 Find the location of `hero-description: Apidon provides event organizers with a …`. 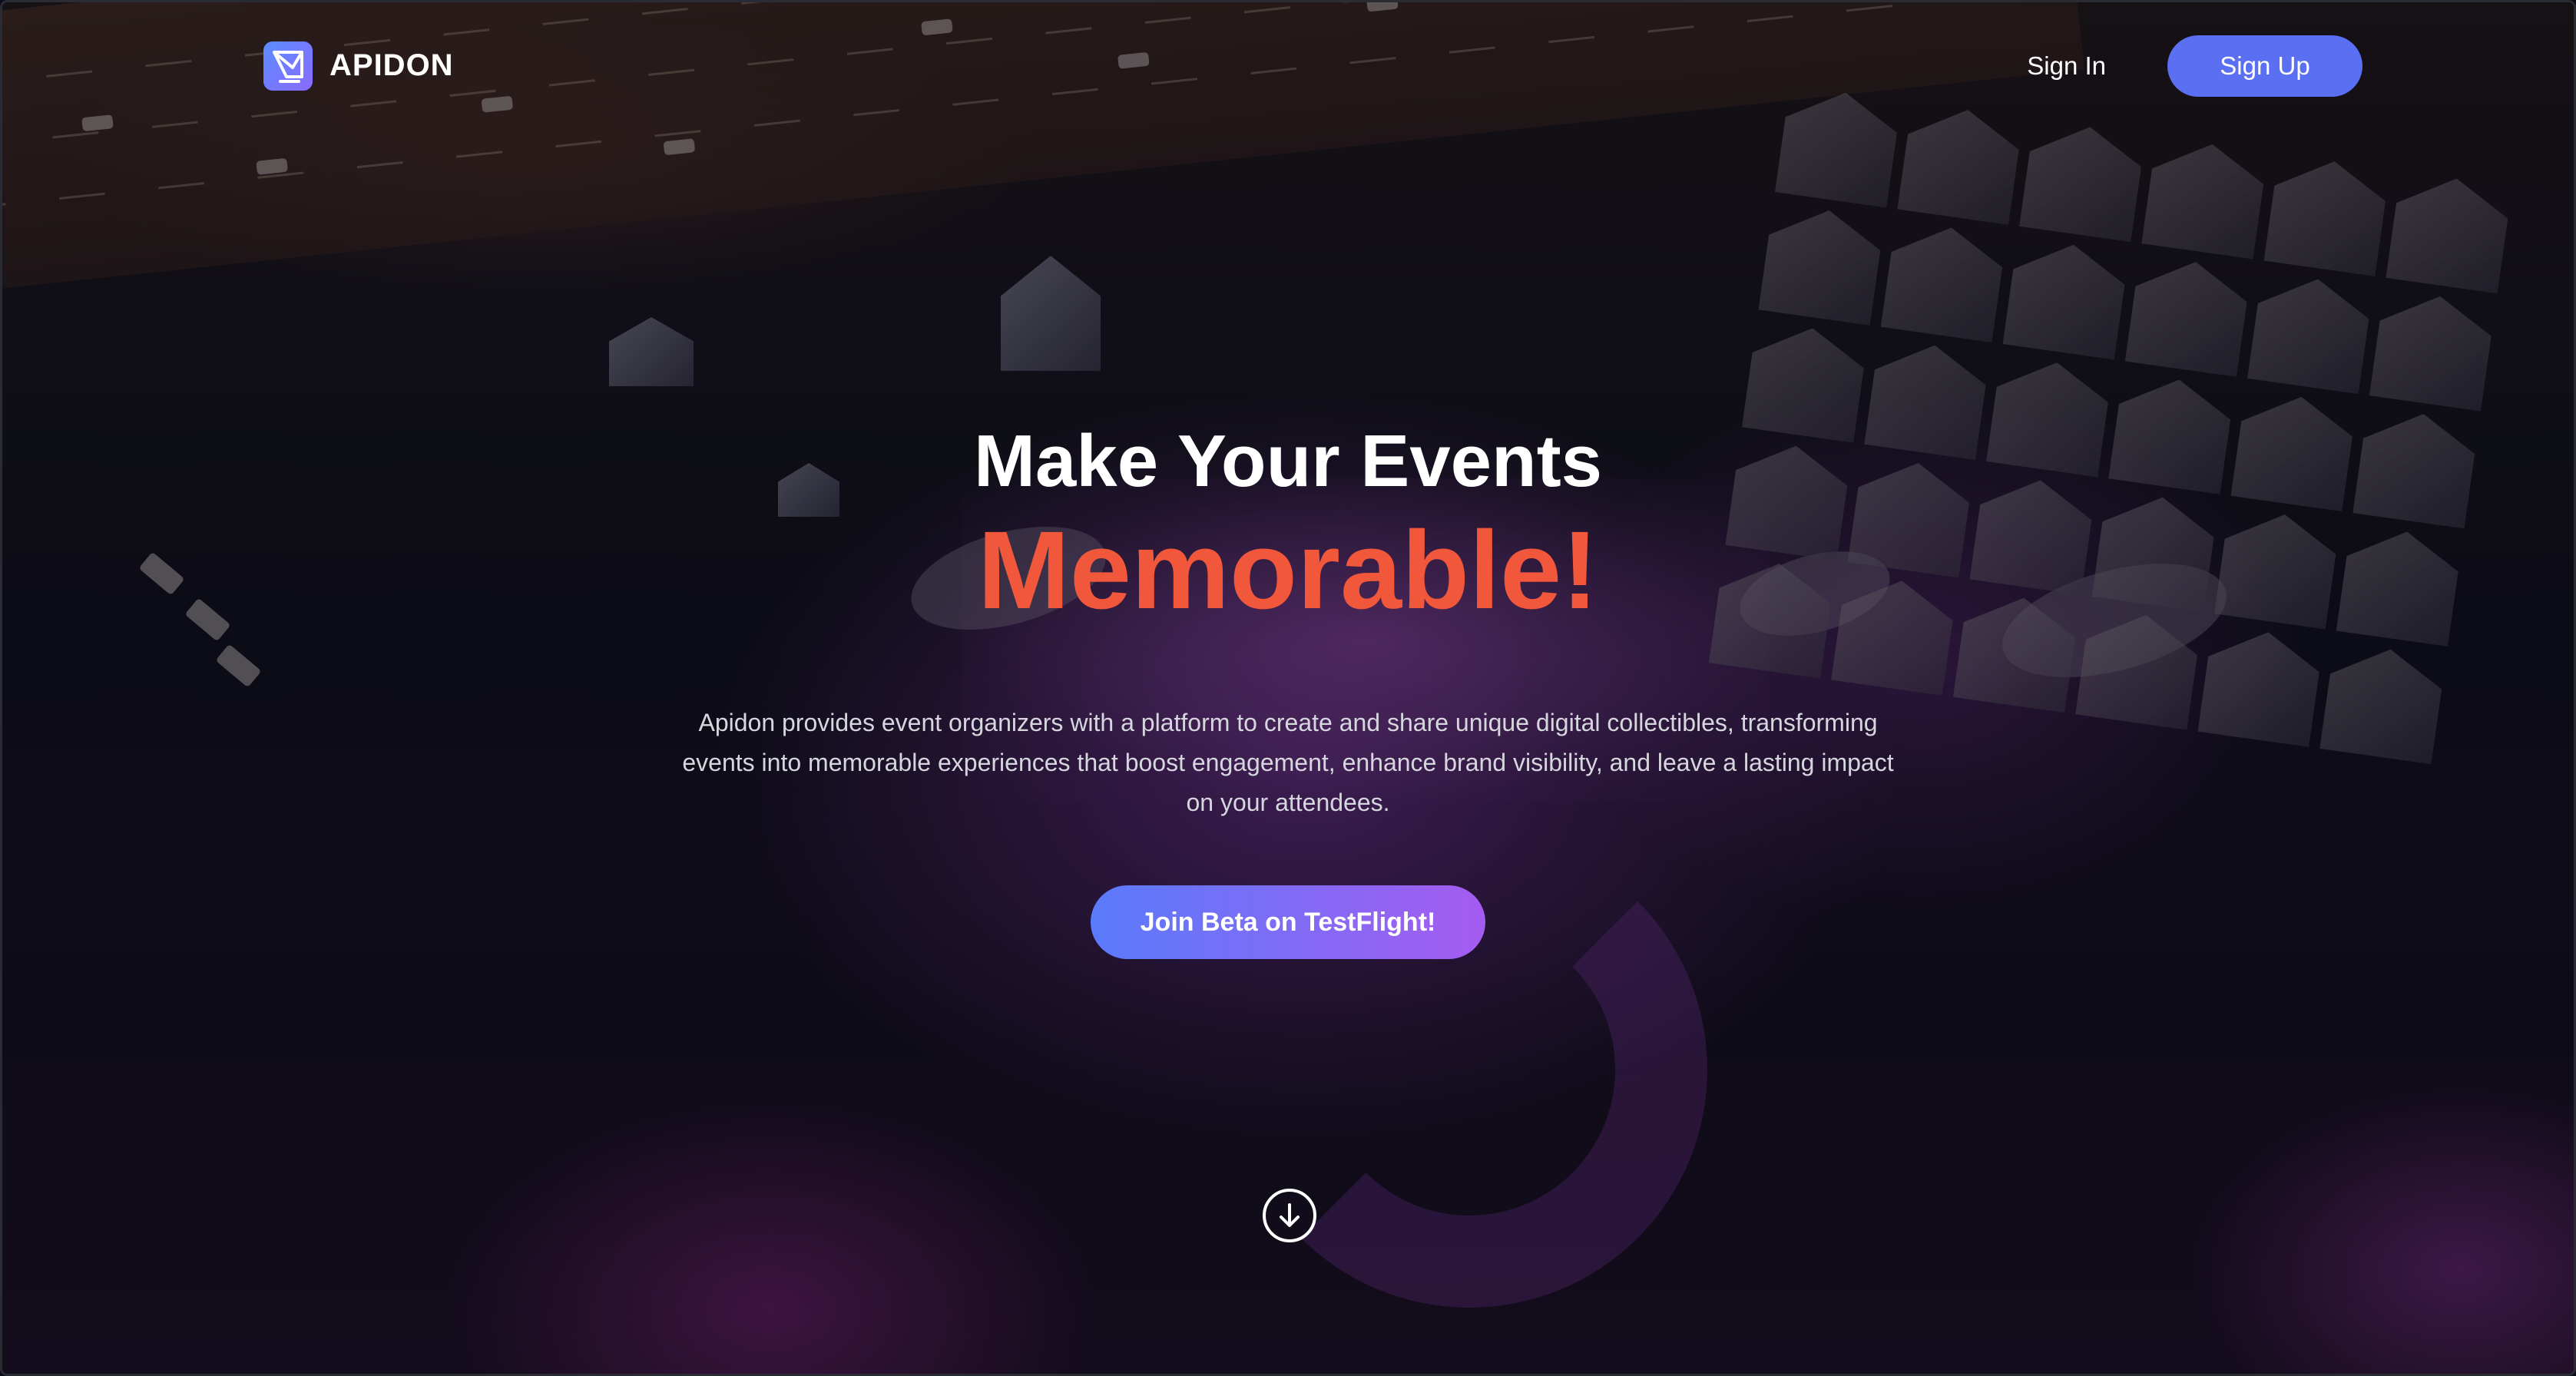

hero-description: Apidon provides event organizers with a … is located at coordinates (1288, 763).